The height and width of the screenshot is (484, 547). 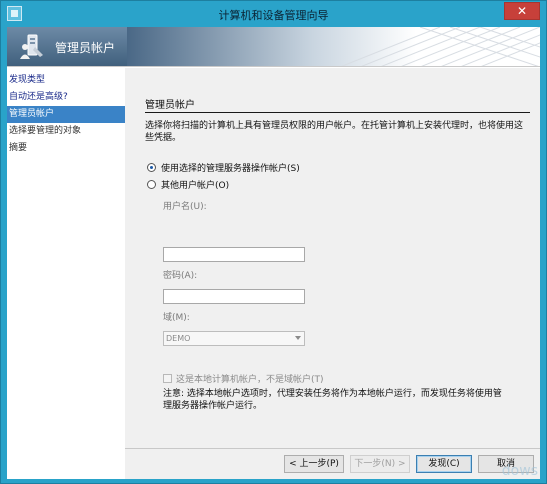 What do you see at coordinates (151, 184) in the screenshot?
I see `radio-button` at bounding box center [151, 184].